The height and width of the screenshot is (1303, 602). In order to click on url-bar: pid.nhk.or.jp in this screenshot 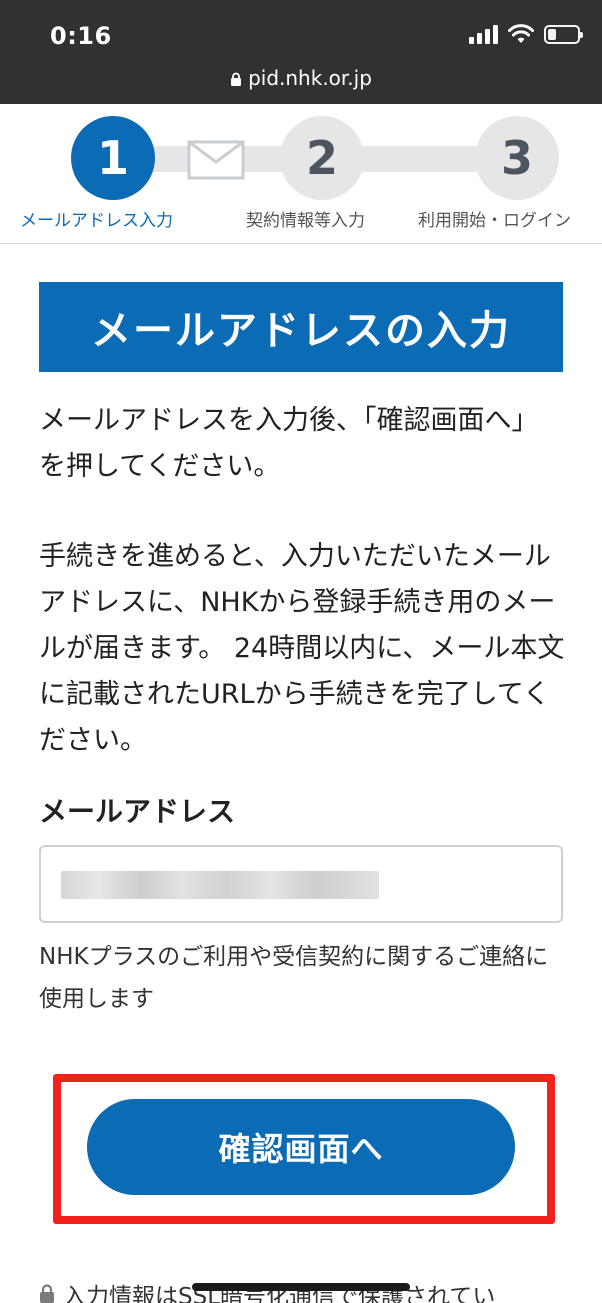, I will do `click(301, 78)`.